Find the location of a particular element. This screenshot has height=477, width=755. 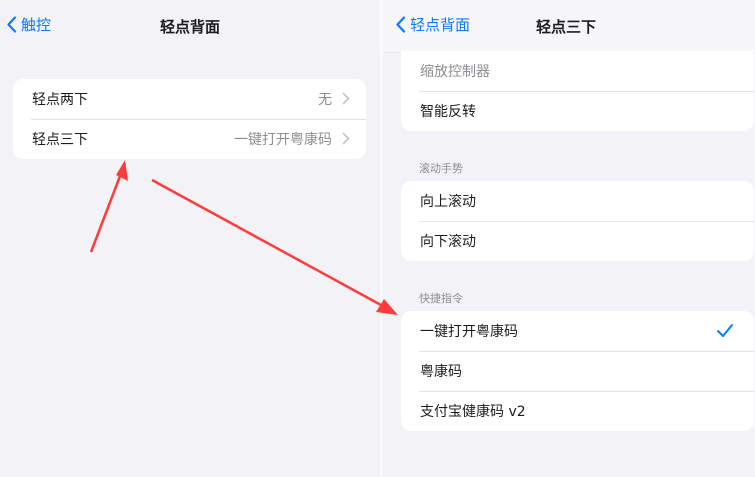

row-label: 一键打开粤康码 is located at coordinates (469, 332).